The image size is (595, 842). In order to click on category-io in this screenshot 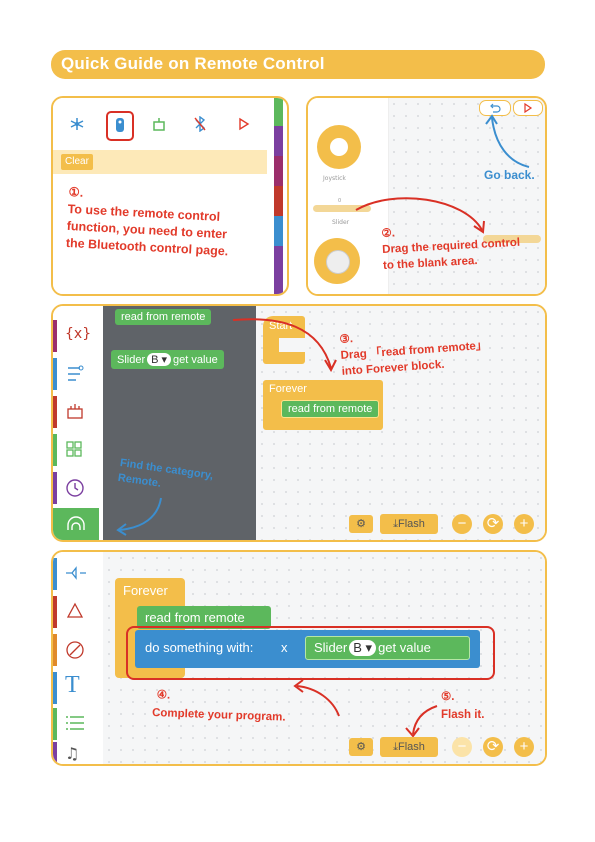, I will do `click(76, 574)`.